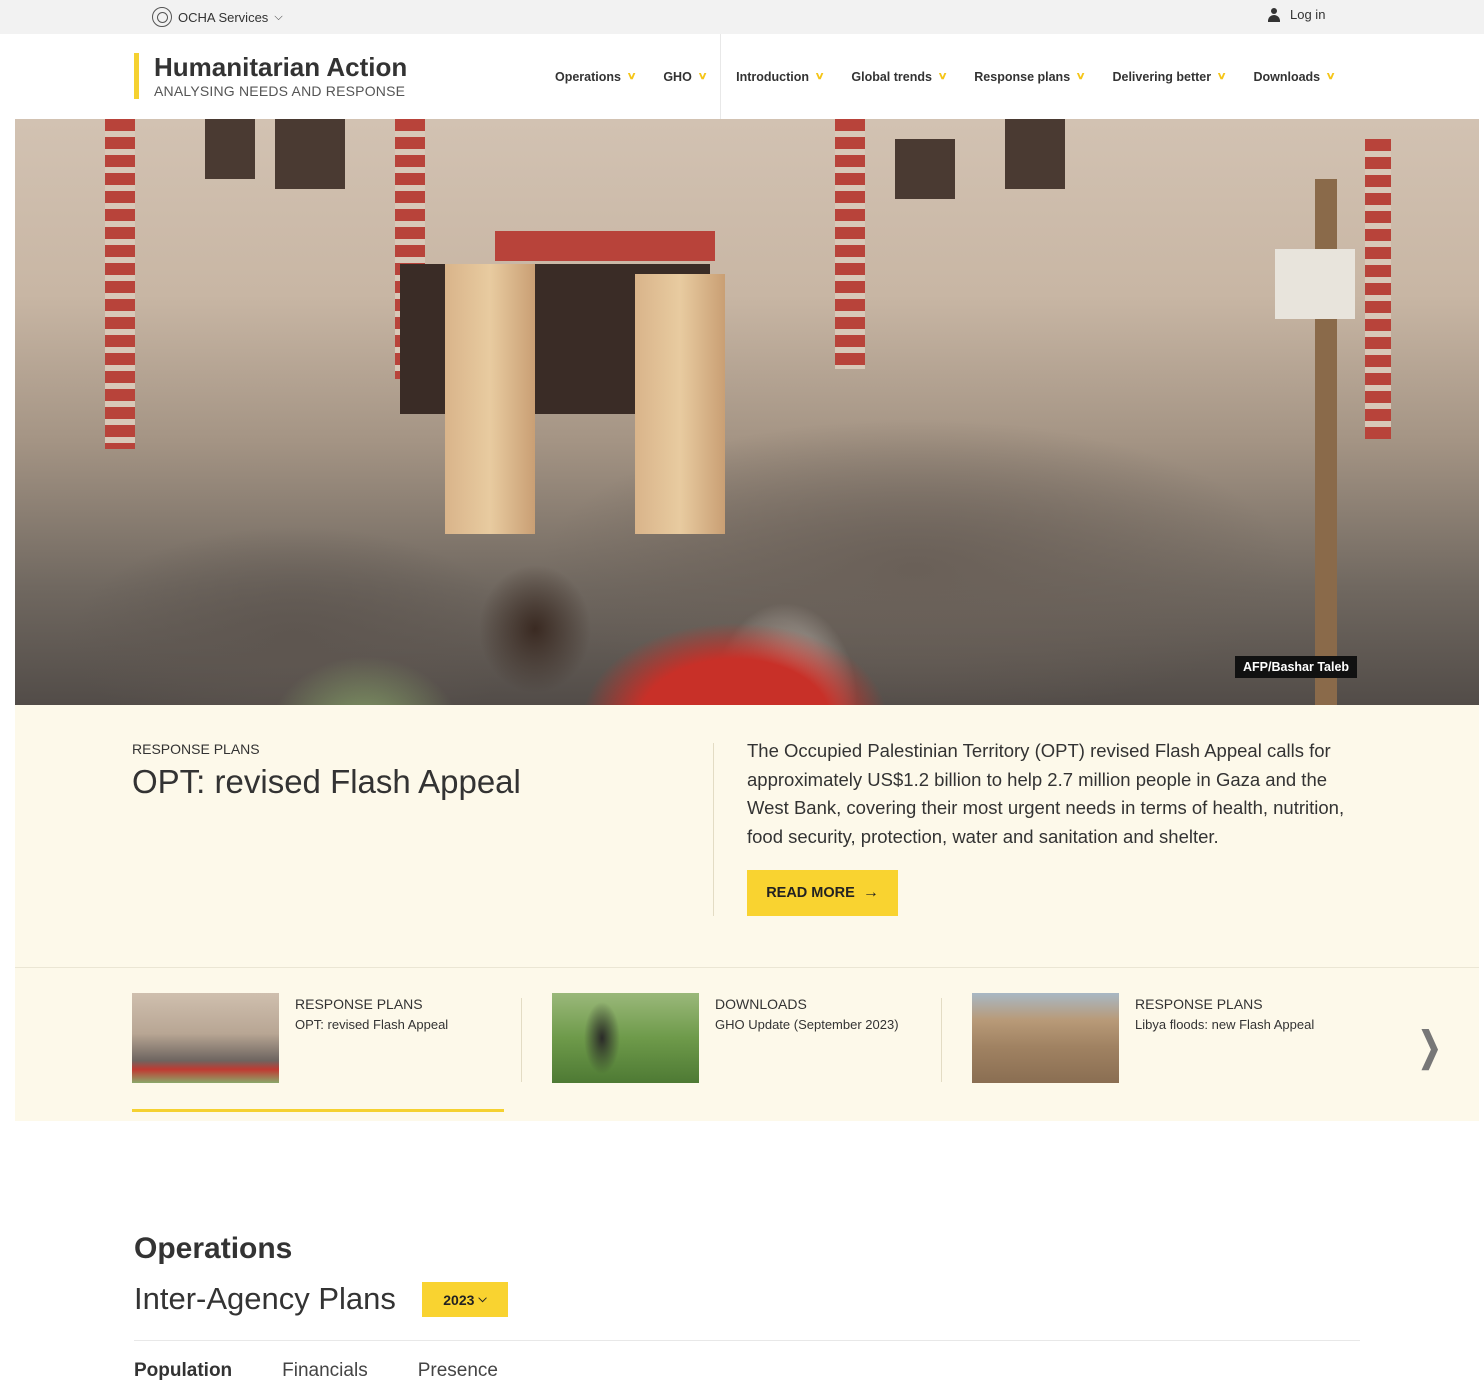  Describe the element at coordinates (1287, 76) in the screenshot. I see `nav-label: Downloads` at that location.